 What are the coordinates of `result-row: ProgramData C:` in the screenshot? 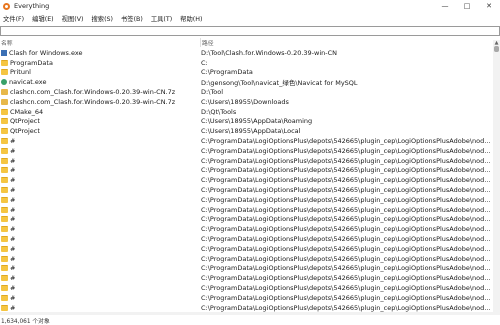 It's located at (246, 63).